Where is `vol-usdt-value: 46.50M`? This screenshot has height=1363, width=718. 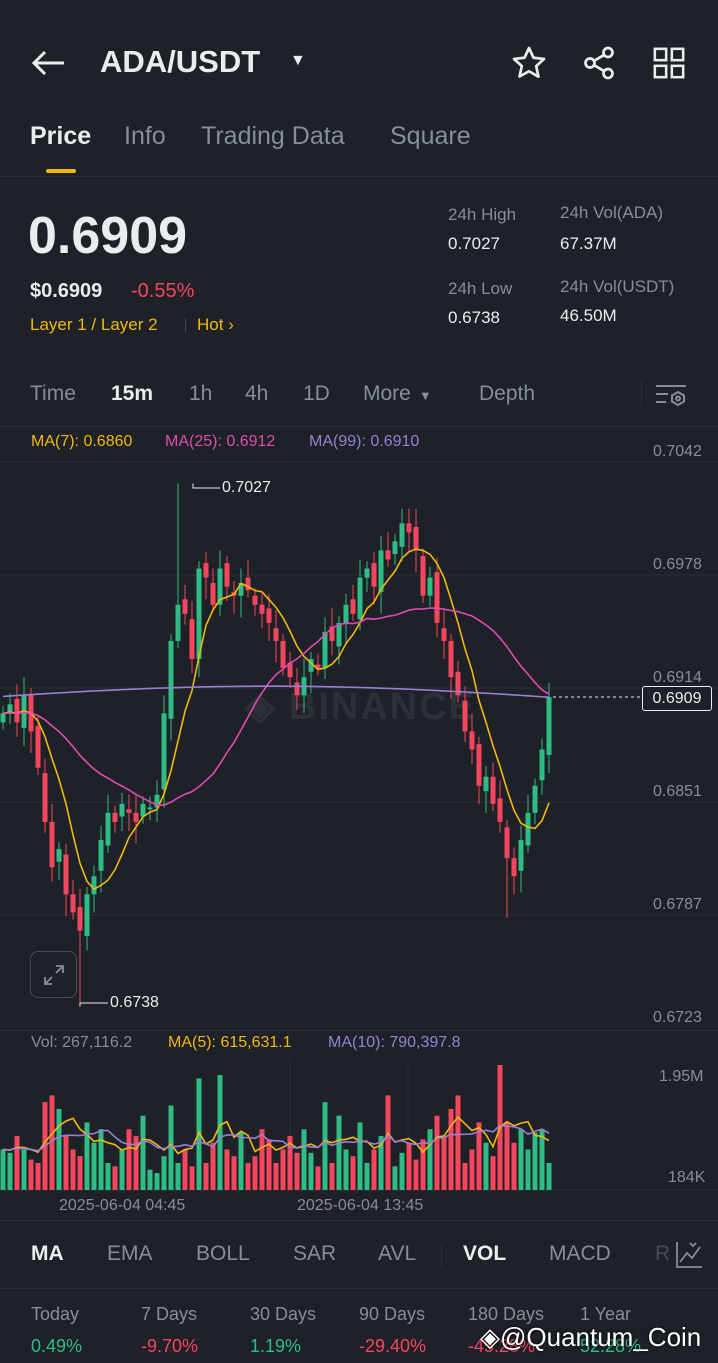
vol-usdt-value: 46.50M is located at coordinates (588, 315).